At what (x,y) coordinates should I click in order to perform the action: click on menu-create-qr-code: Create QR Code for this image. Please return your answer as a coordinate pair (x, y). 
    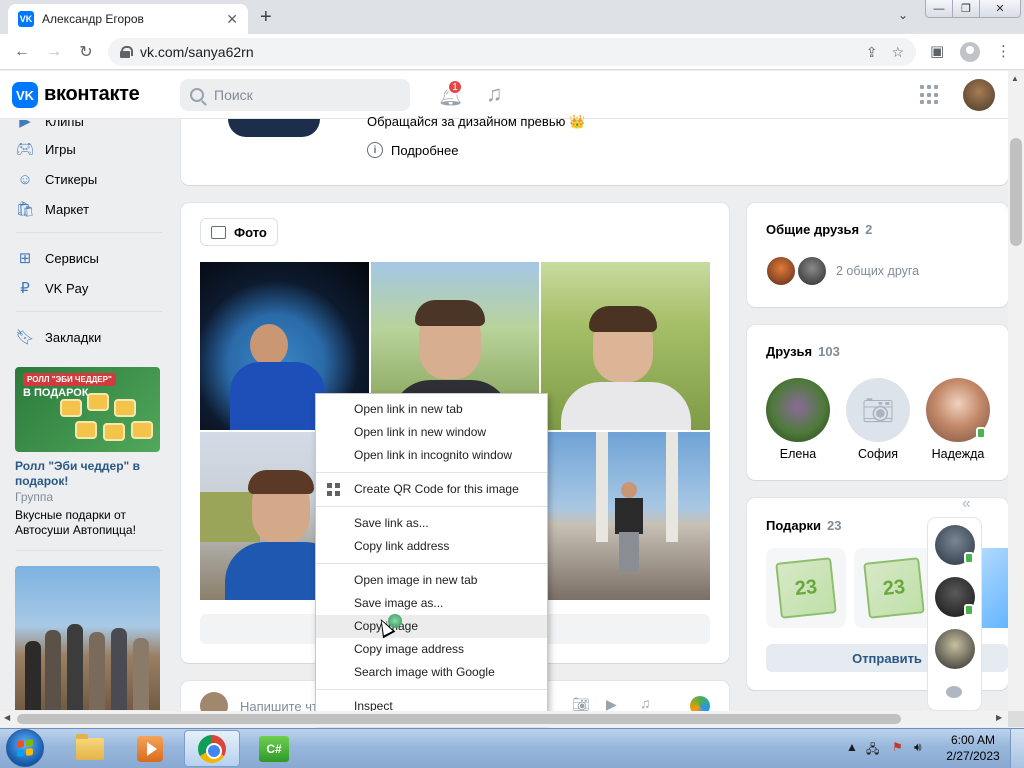
    Looking at the image, I should click on (431, 489).